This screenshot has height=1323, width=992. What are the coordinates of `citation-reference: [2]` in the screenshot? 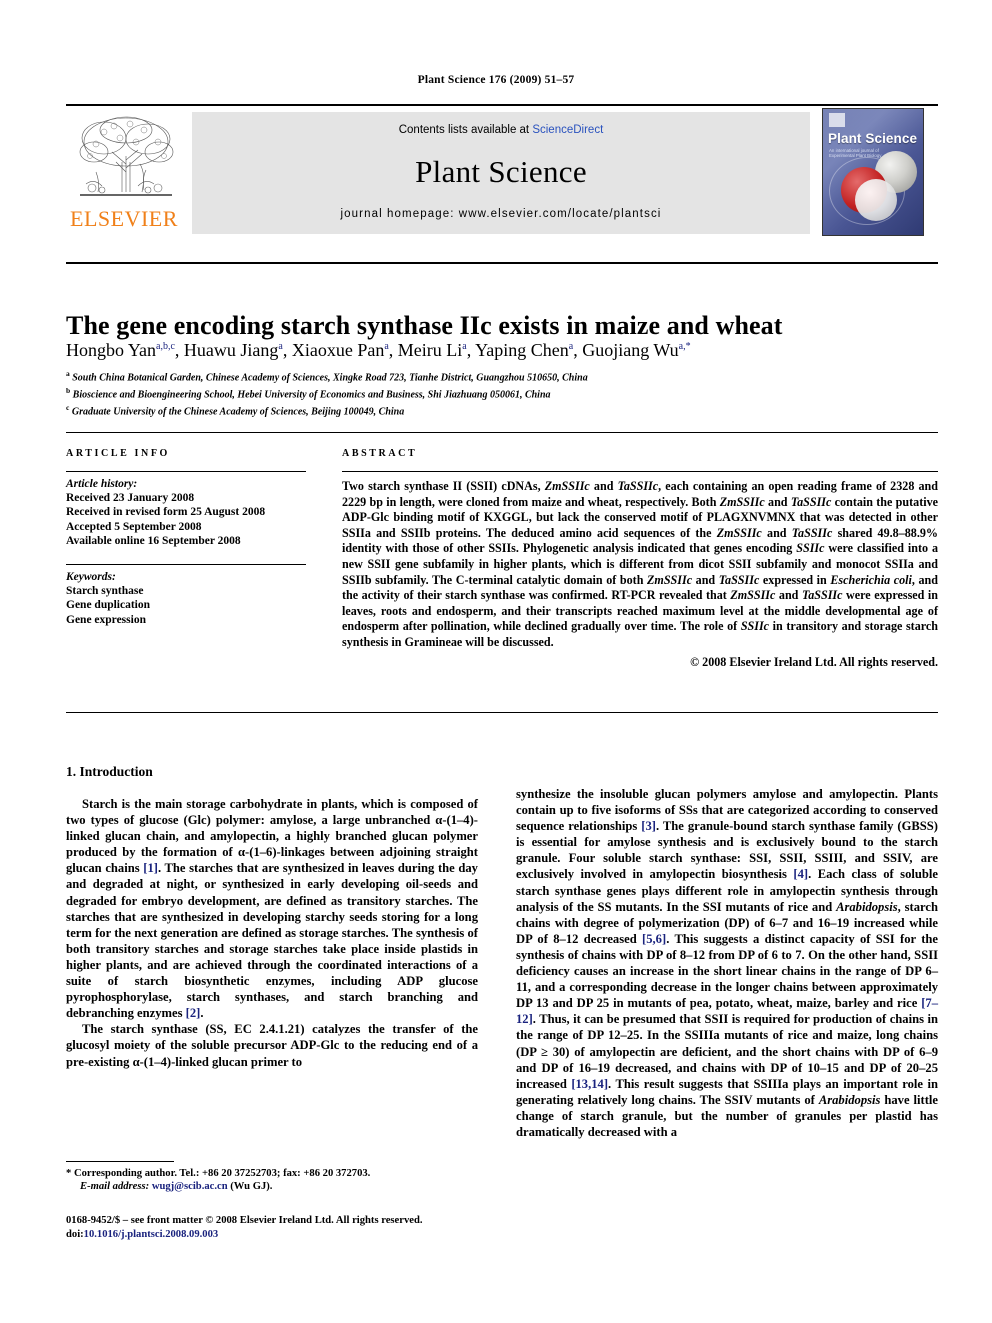 It's located at (193, 1013).